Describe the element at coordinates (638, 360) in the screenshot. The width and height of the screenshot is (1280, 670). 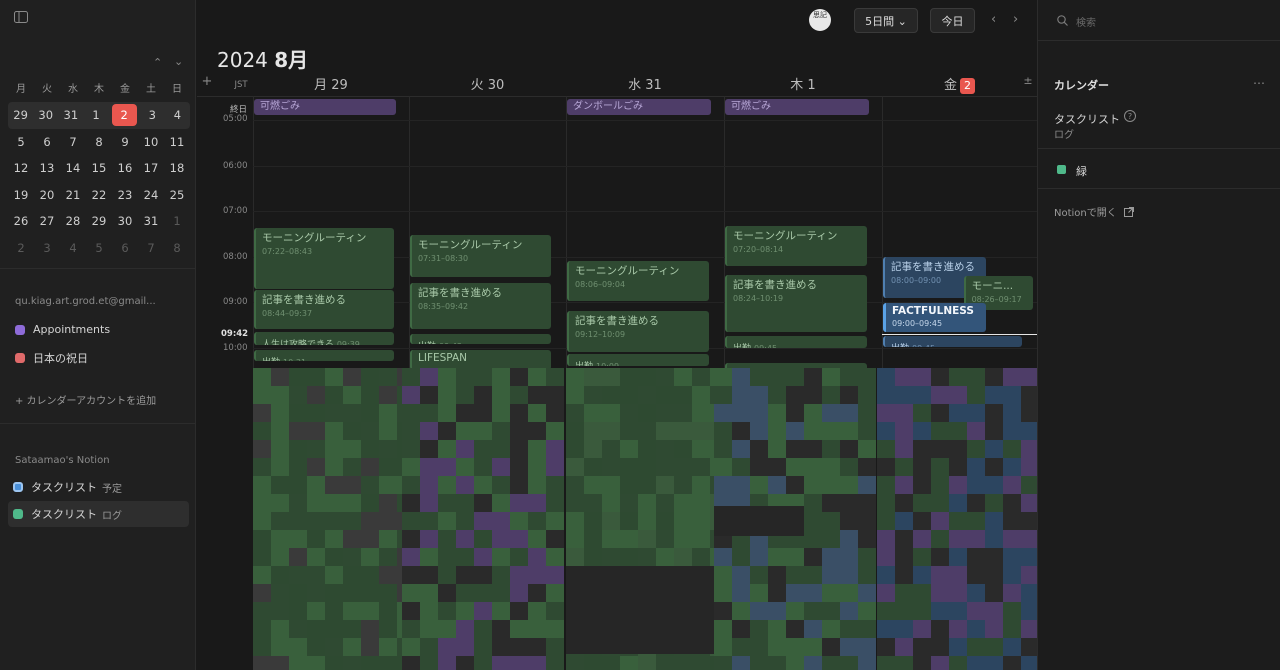
I see `calendar-event: 出勤10:09` at that location.